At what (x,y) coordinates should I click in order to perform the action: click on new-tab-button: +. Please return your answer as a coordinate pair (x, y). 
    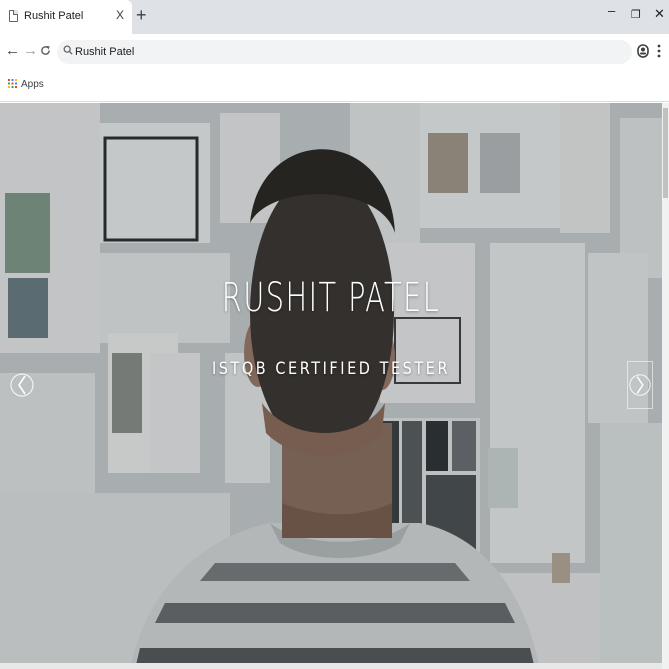
    Looking at the image, I should click on (141, 15).